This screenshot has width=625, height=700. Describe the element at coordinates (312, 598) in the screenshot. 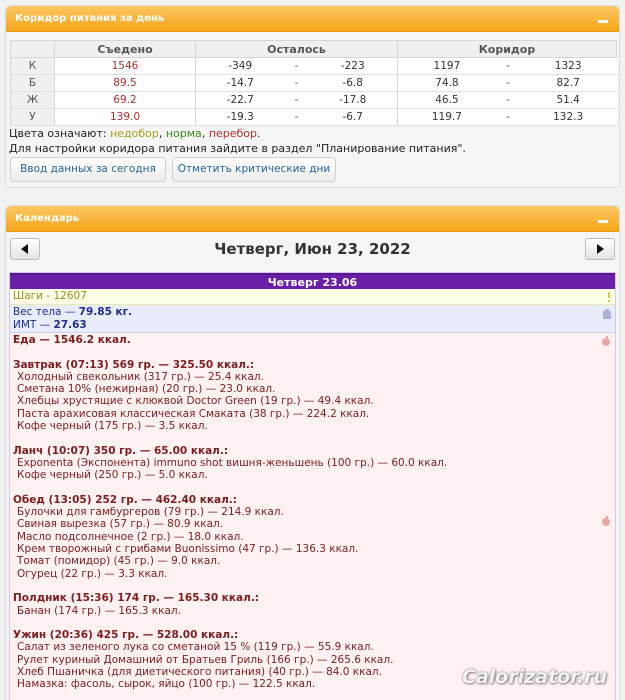

I see `meal-title: Полдник (15:36) 174 гр. — 165.30 ккал.:` at that location.